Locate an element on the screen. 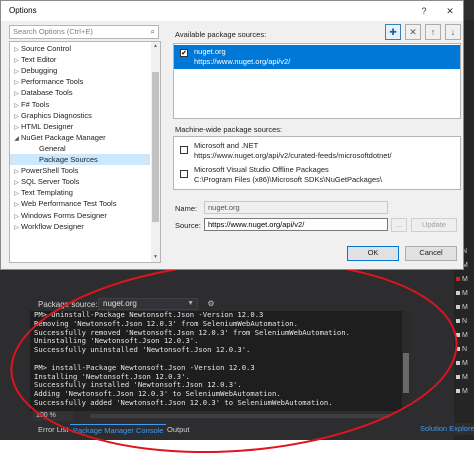  zoom-level: 100 % is located at coordinates (53, 416).